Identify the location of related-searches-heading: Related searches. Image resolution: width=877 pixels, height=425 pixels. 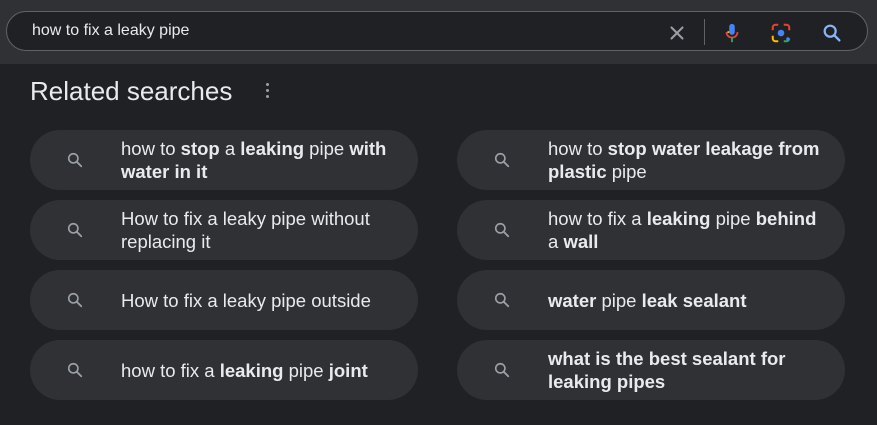
(131, 91).